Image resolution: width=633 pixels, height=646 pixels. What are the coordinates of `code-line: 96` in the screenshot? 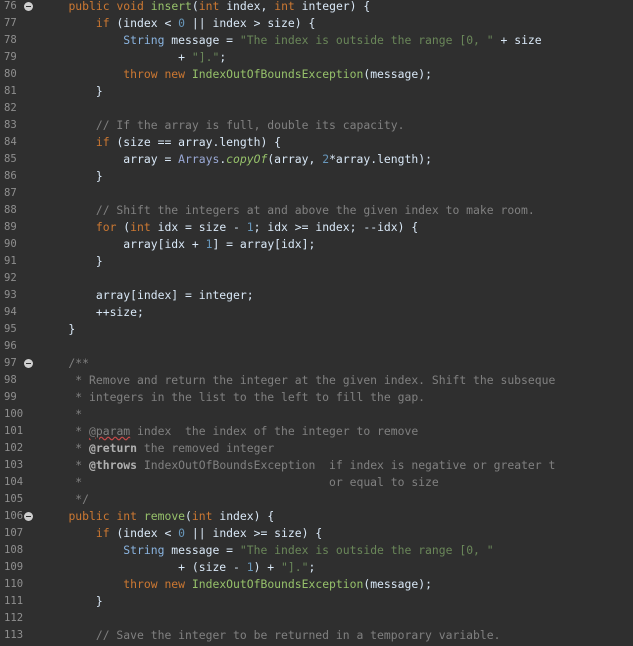 It's located at (316, 346).